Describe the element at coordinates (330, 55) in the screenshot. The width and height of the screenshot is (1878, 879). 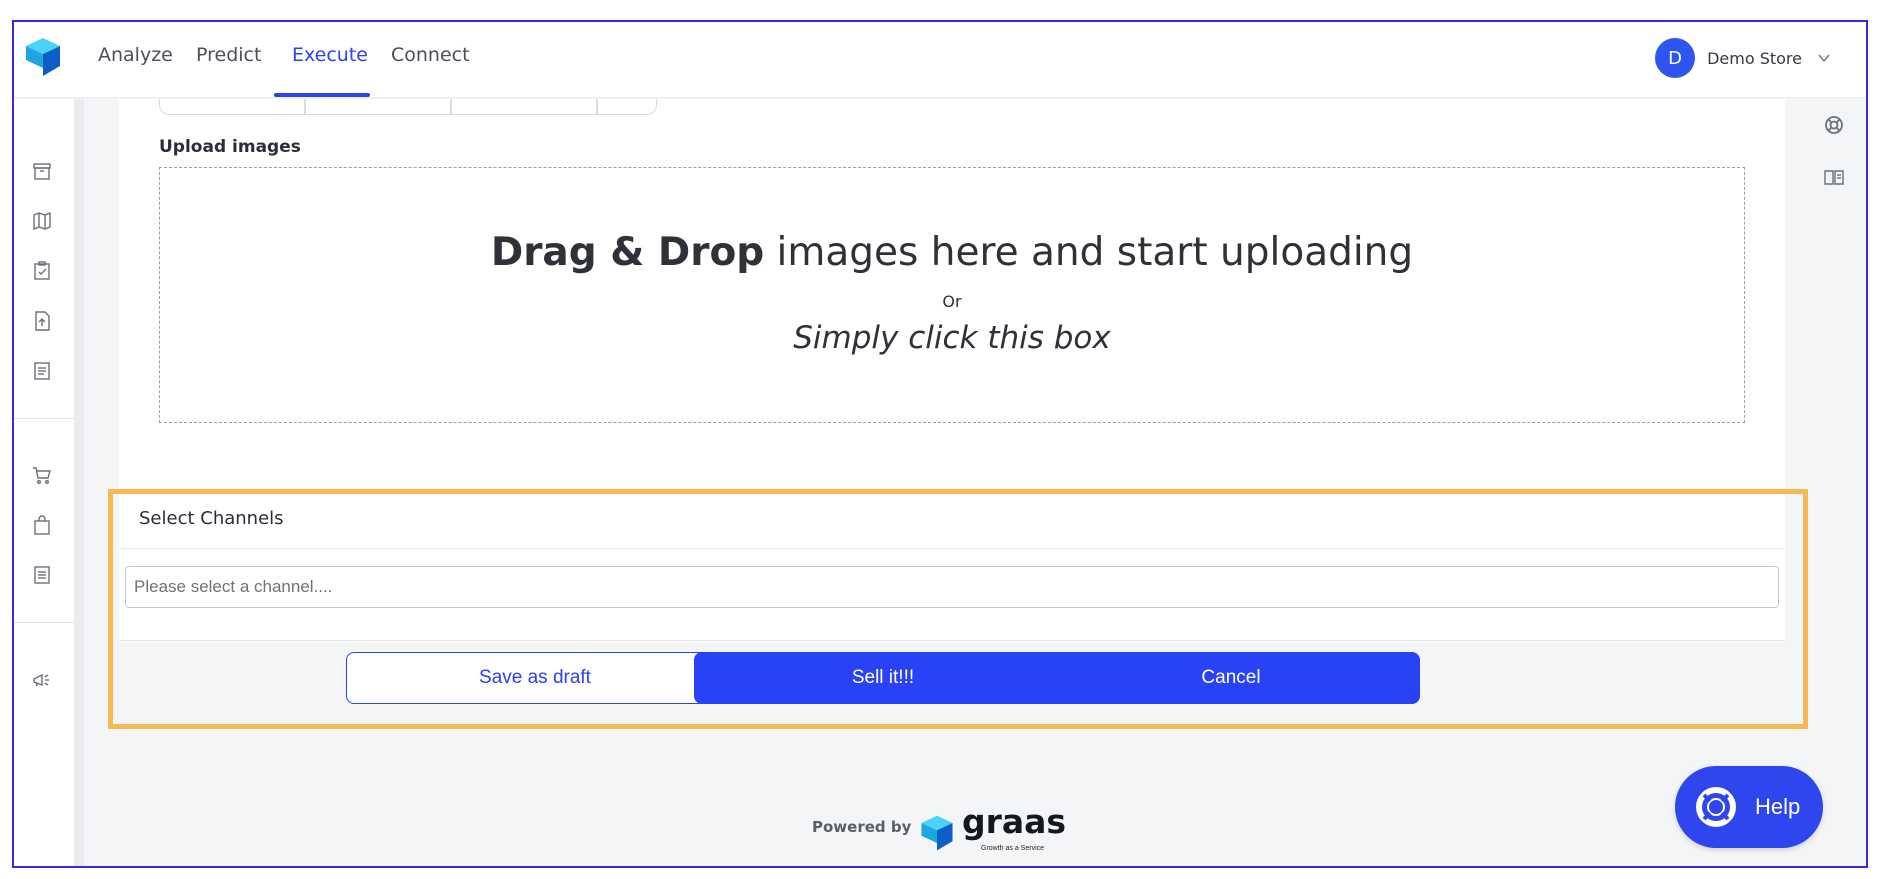
I see `nav-execute: Execute` at that location.